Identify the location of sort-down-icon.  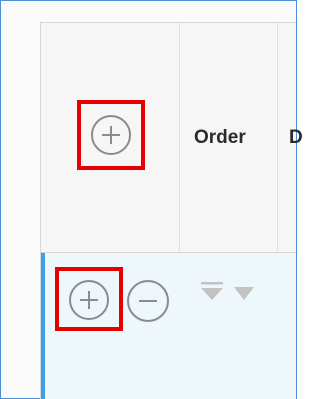
(244, 294).